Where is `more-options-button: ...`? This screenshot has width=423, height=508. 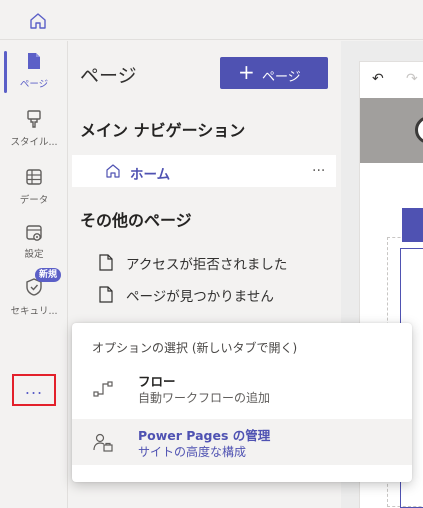 more-options-button: ... is located at coordinates (34, 390).